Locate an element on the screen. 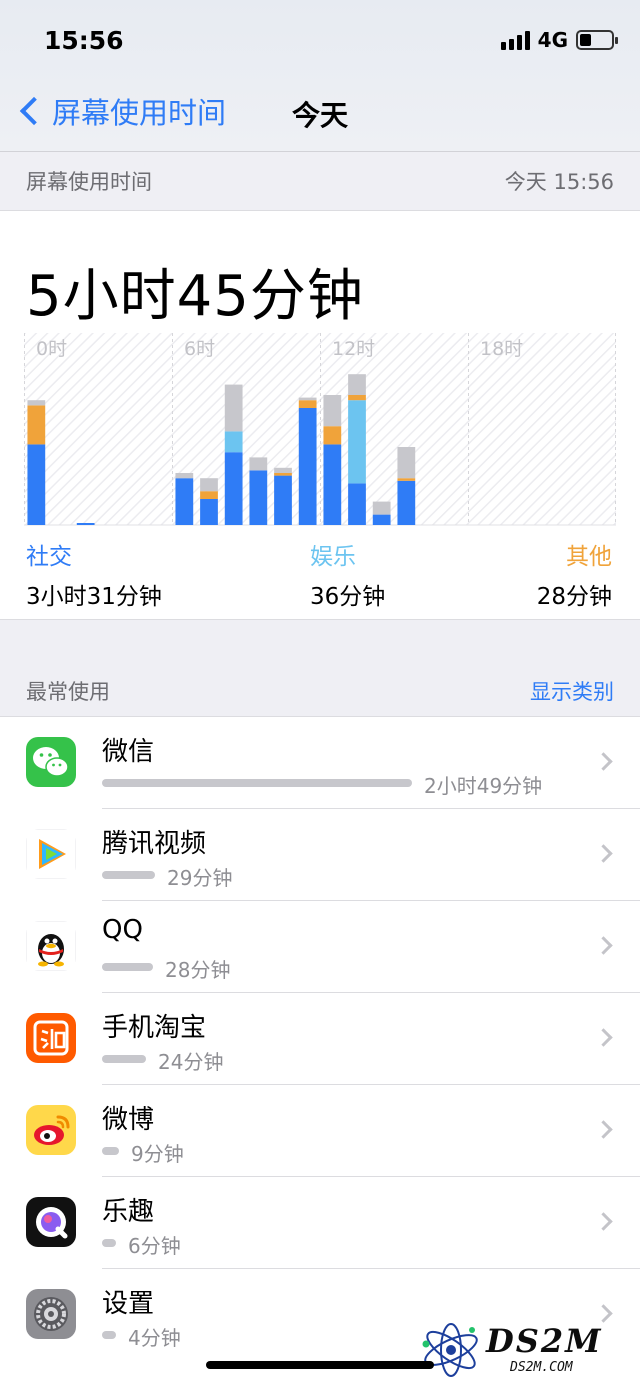 This screenshot has width=640, height=1386. usage-duration: 2小时49分钟 is located at coordinates (483, 786).